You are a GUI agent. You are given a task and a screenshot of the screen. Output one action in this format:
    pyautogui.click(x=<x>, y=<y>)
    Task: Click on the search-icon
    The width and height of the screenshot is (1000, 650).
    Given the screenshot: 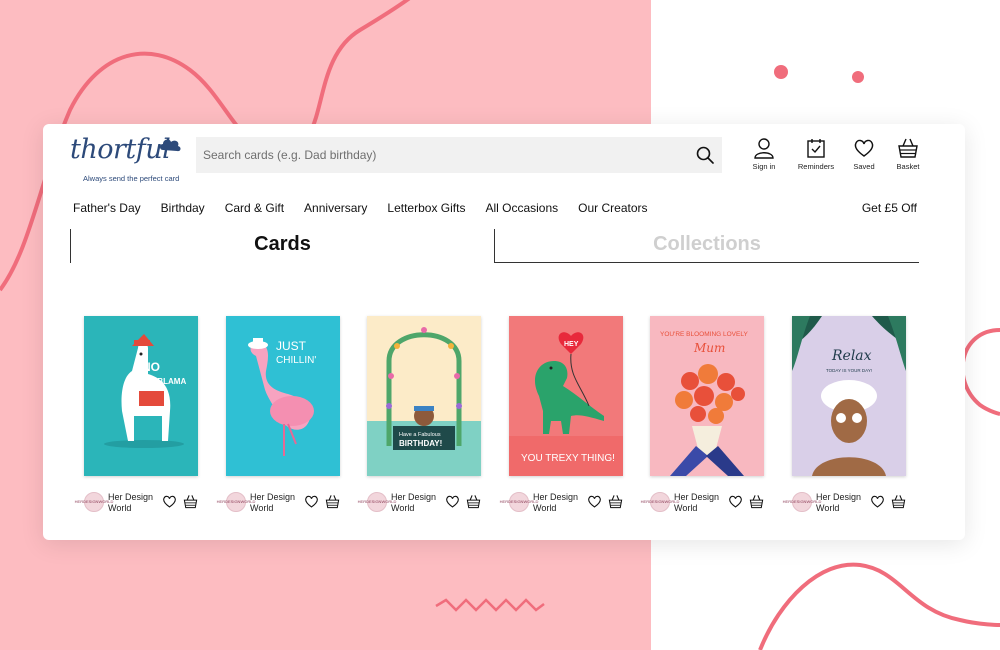 What is the action you would take?
    pyautogui.click(x=705, y=155)
    